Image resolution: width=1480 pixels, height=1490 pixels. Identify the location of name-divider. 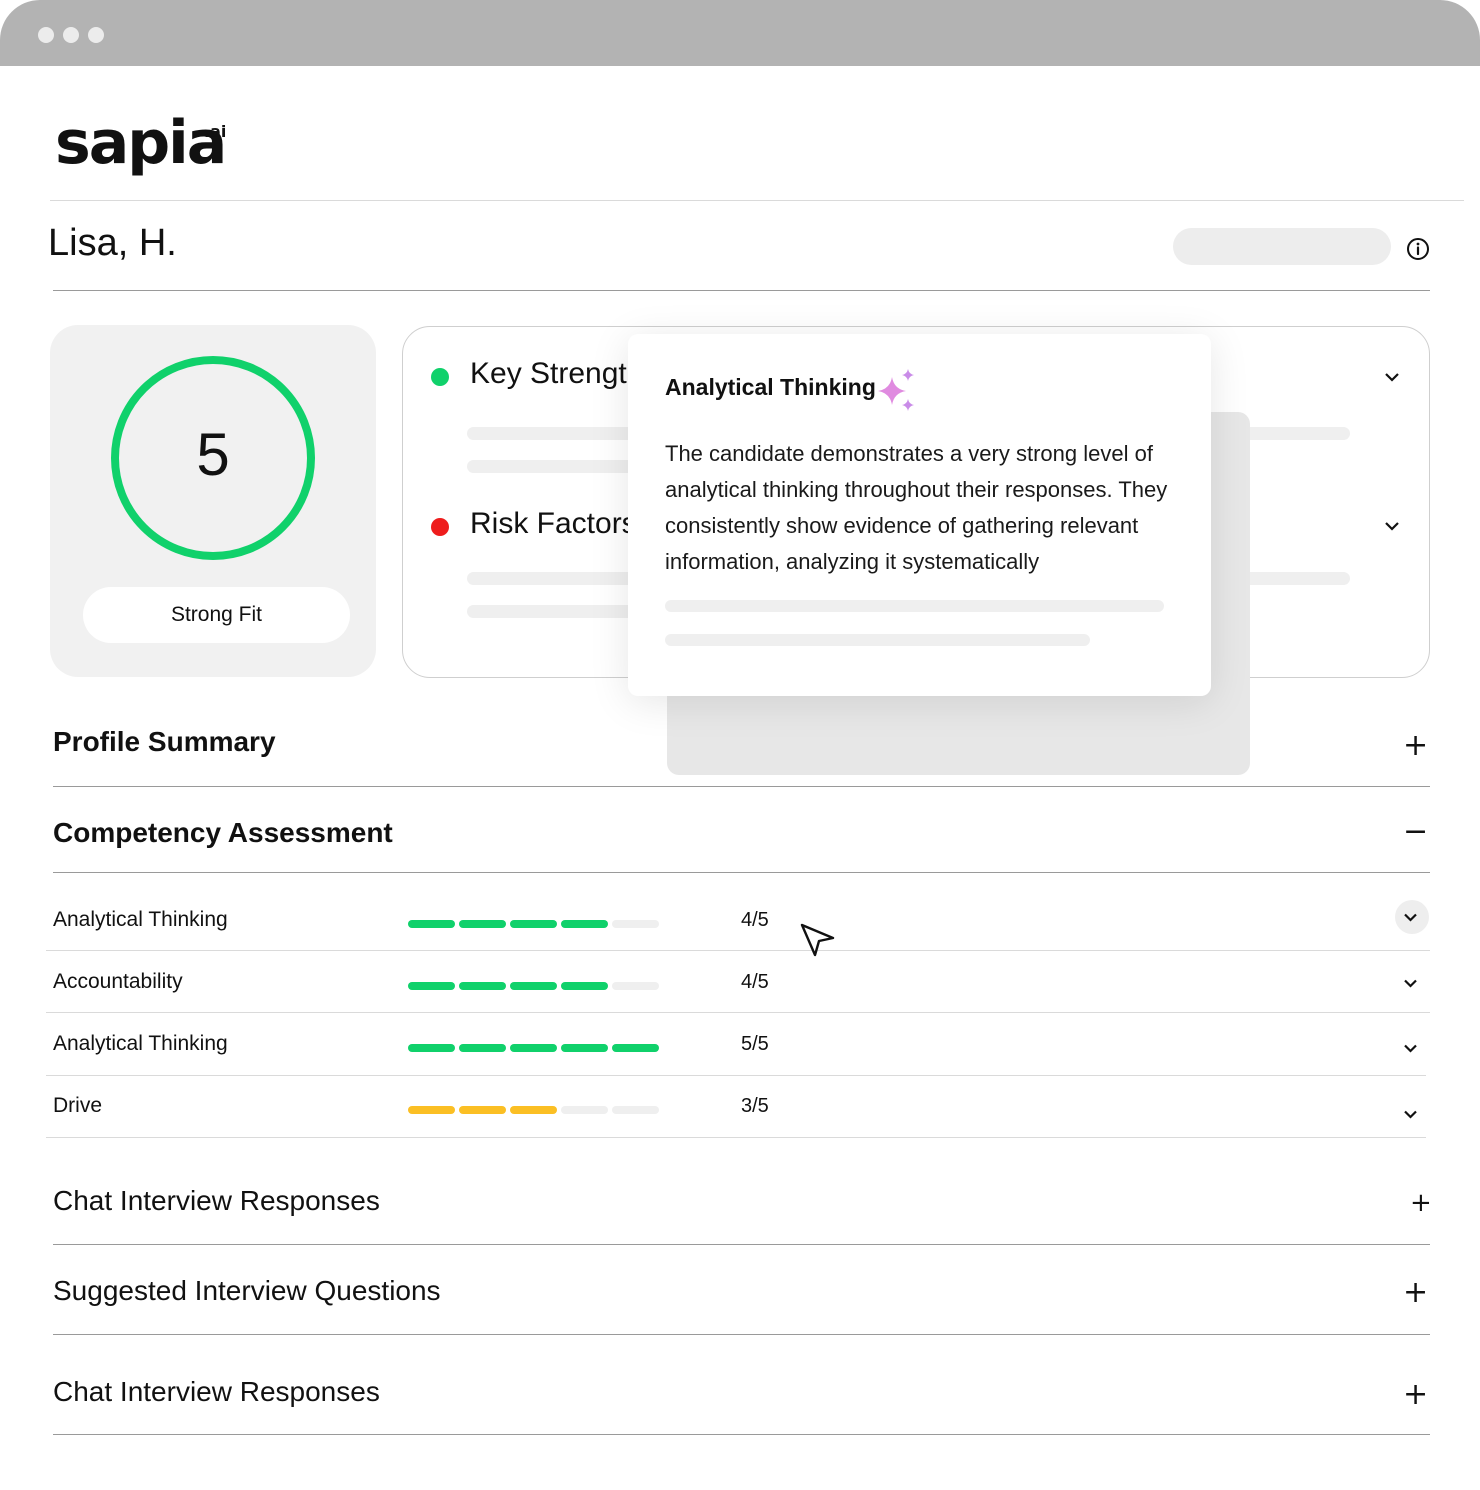
(741, 290).